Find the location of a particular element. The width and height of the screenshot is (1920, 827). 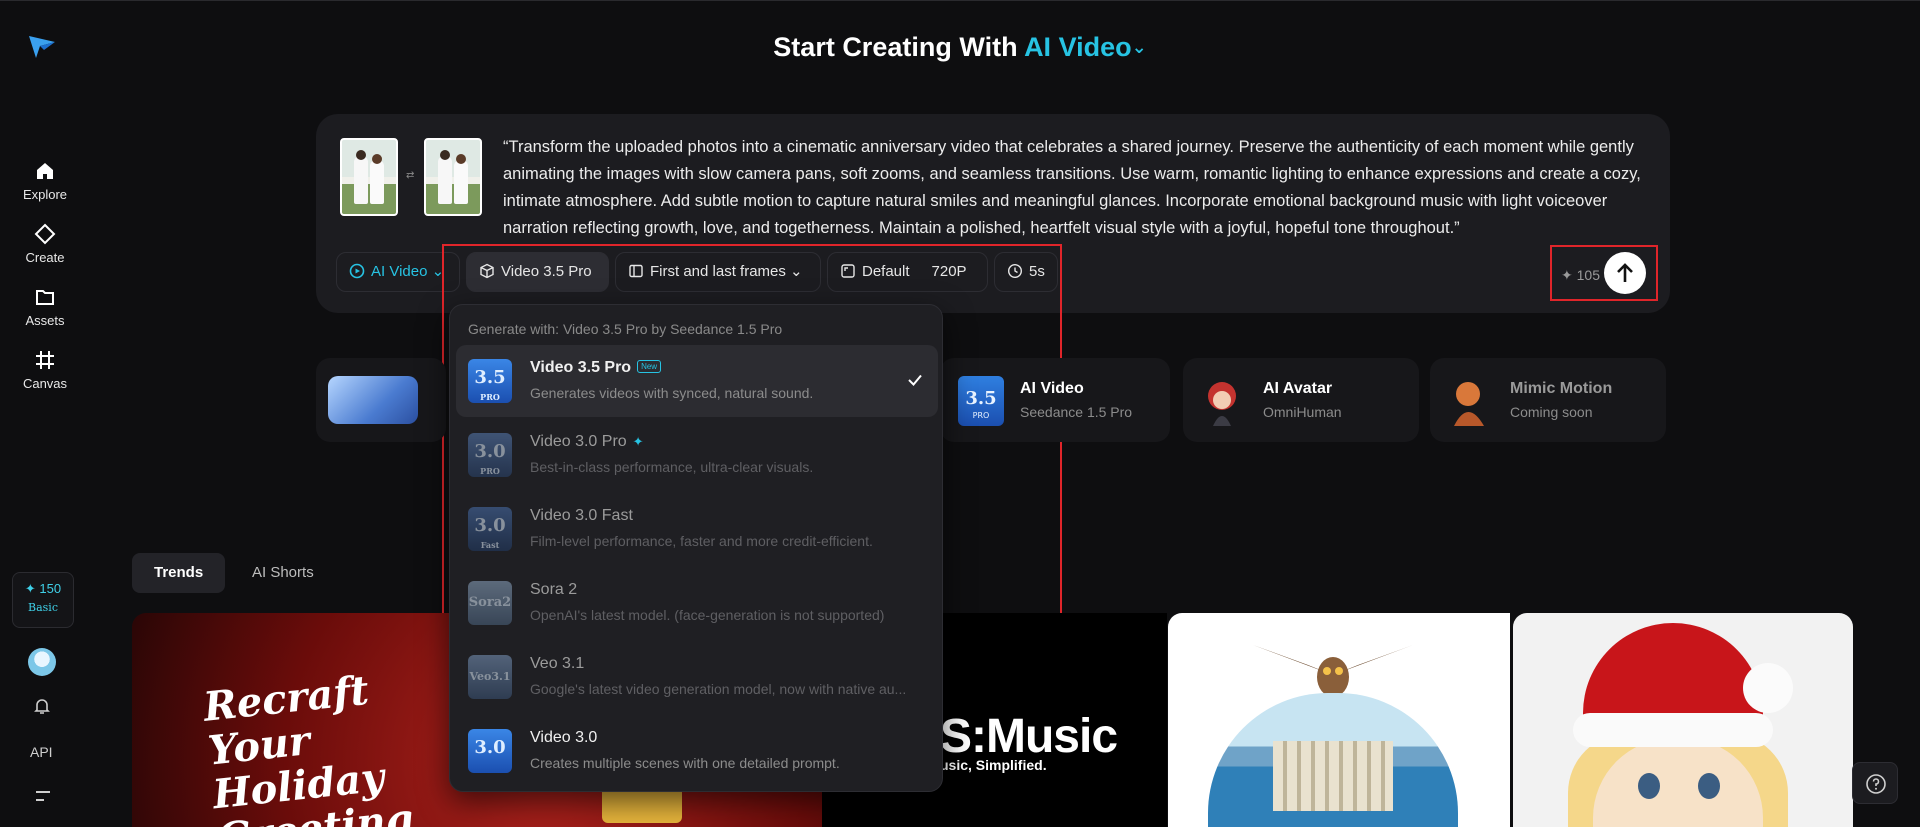

media-card-doll is located at coordinates (1683, 720).